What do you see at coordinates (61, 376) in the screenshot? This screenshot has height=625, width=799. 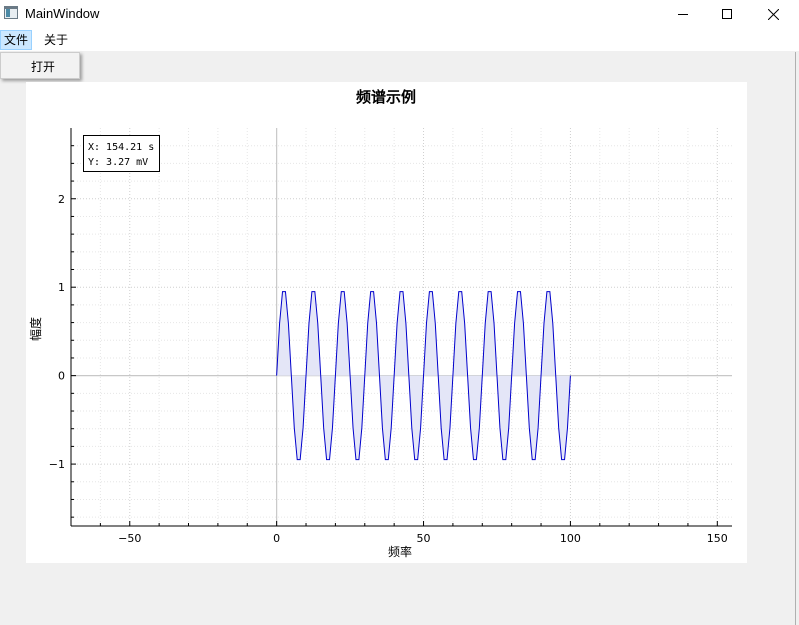 I see `y-tick-label: 0` at bounding box center [61, 376].